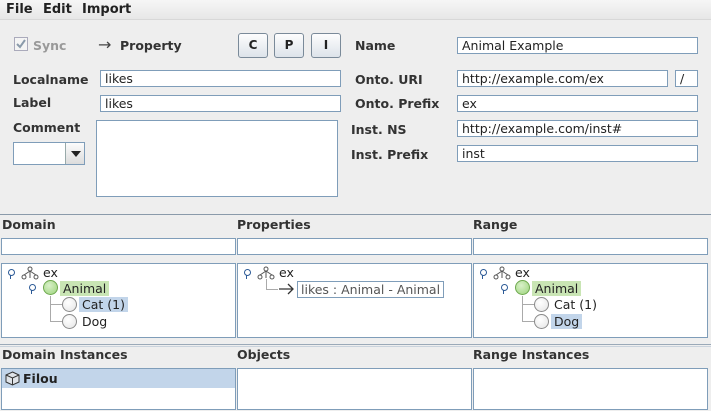 This screenshot has height=411, width=711. Describe the element at coordinates (40, 378) in the screenshot. I see `instance-label: Filou` at that location.